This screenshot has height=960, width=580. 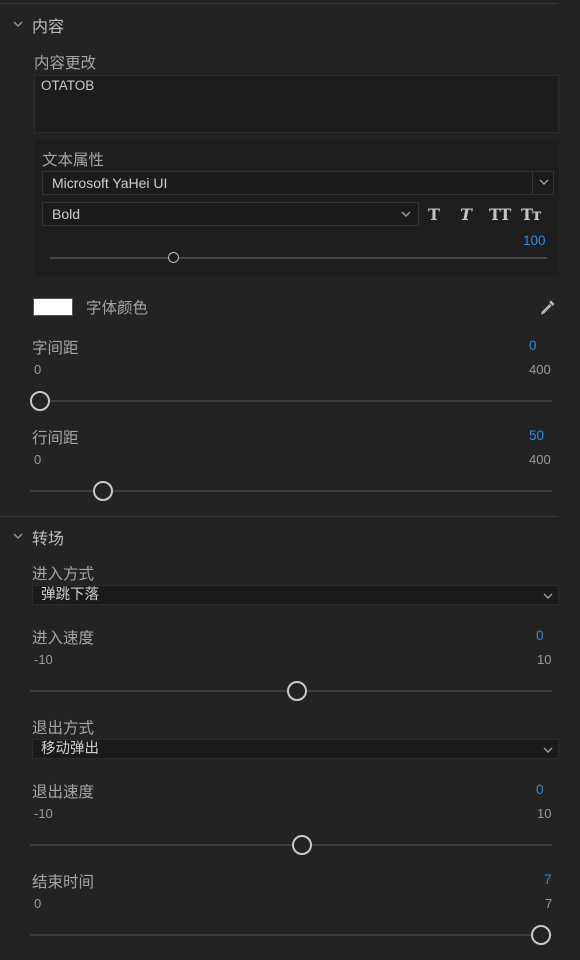 I want to click on section-divider, so click(x=279, y=516).